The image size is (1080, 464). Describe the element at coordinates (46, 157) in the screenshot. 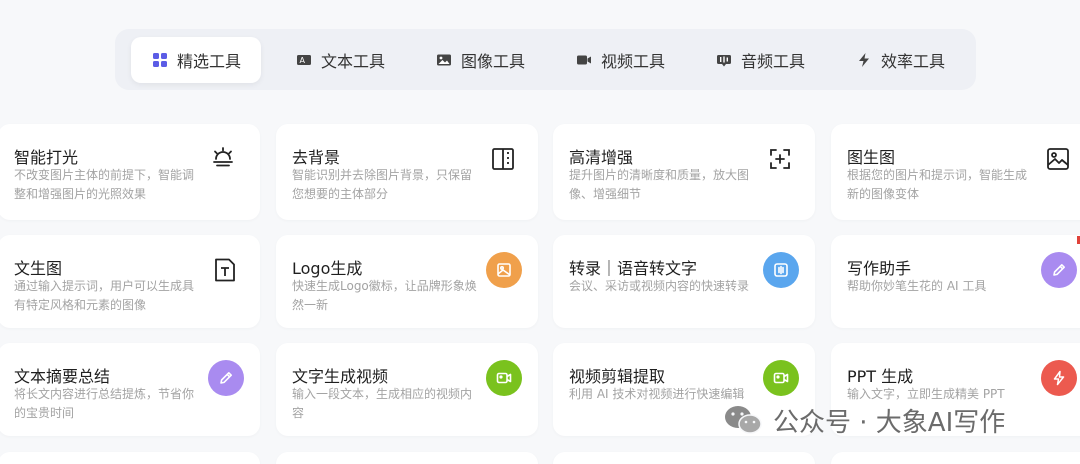

I see `card-title: 智能打光` at that location.